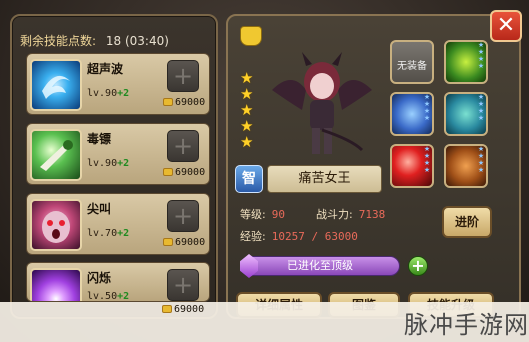 Image resolution: width=529 pixels, height=342 pixels. Describe the element at coordinates (118, 224) in the screenshot. I see `skill-row-scream: 尖叫 lv.70+2 + 69000` at that location.